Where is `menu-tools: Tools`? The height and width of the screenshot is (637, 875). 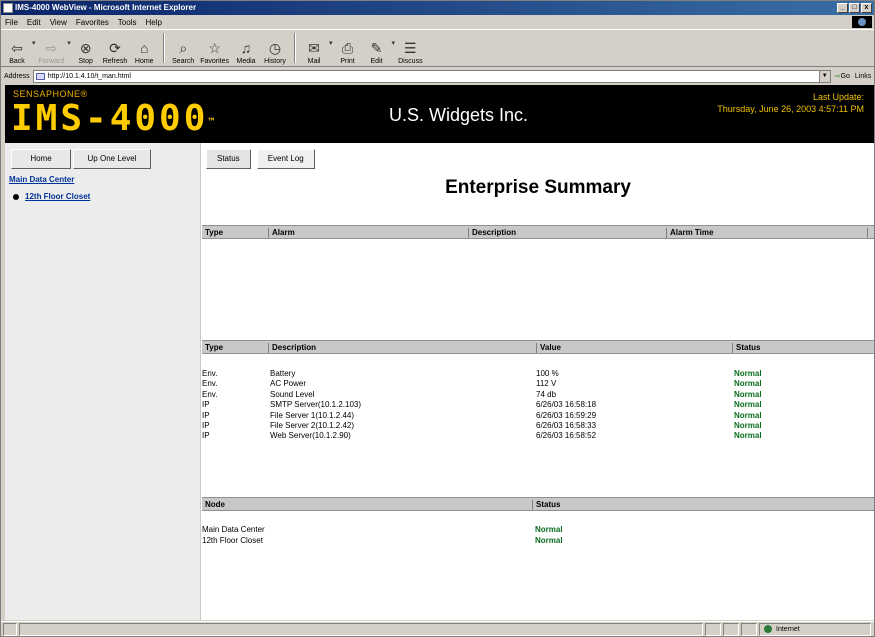 menu-tools: Tools is located at coordinates (127, 22).